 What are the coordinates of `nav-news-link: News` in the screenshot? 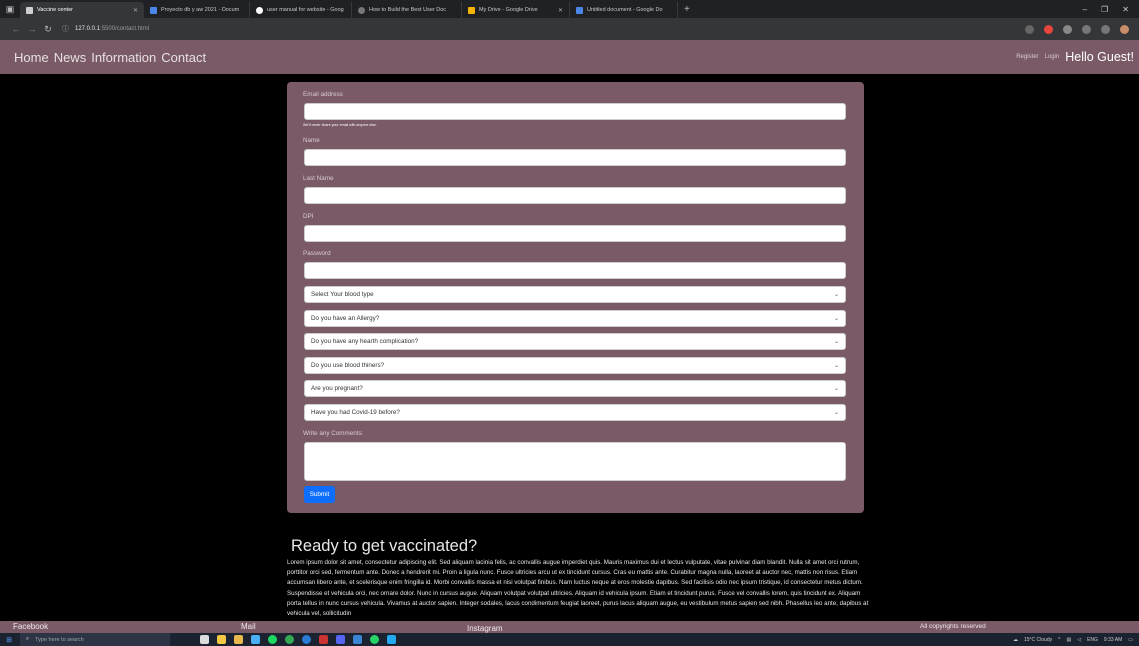 It's located at (70, 57).